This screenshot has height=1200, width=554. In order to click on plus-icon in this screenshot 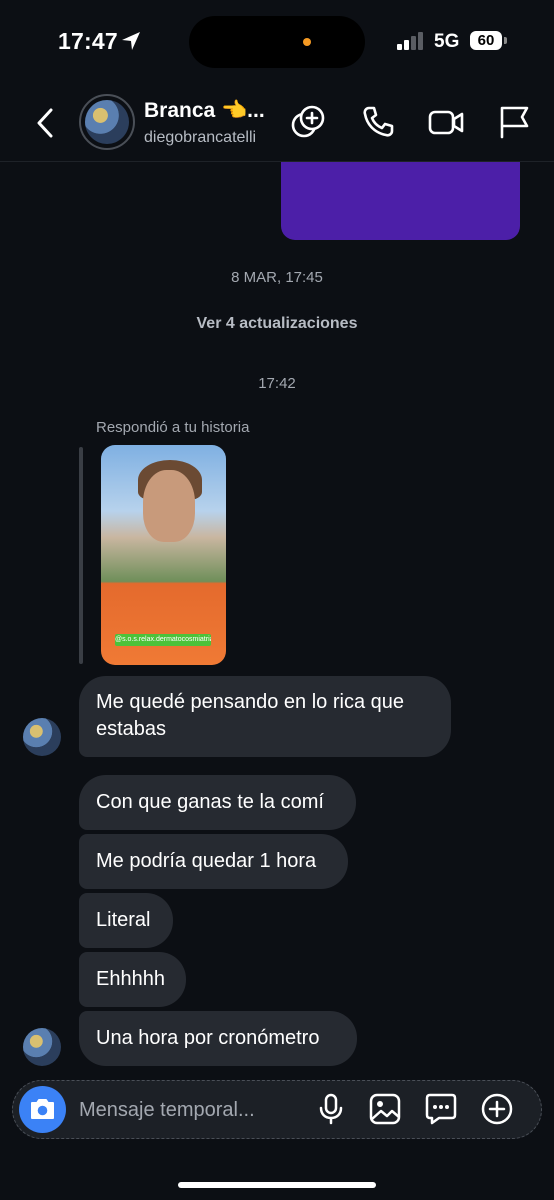, I will do `click(497, 1109)`.